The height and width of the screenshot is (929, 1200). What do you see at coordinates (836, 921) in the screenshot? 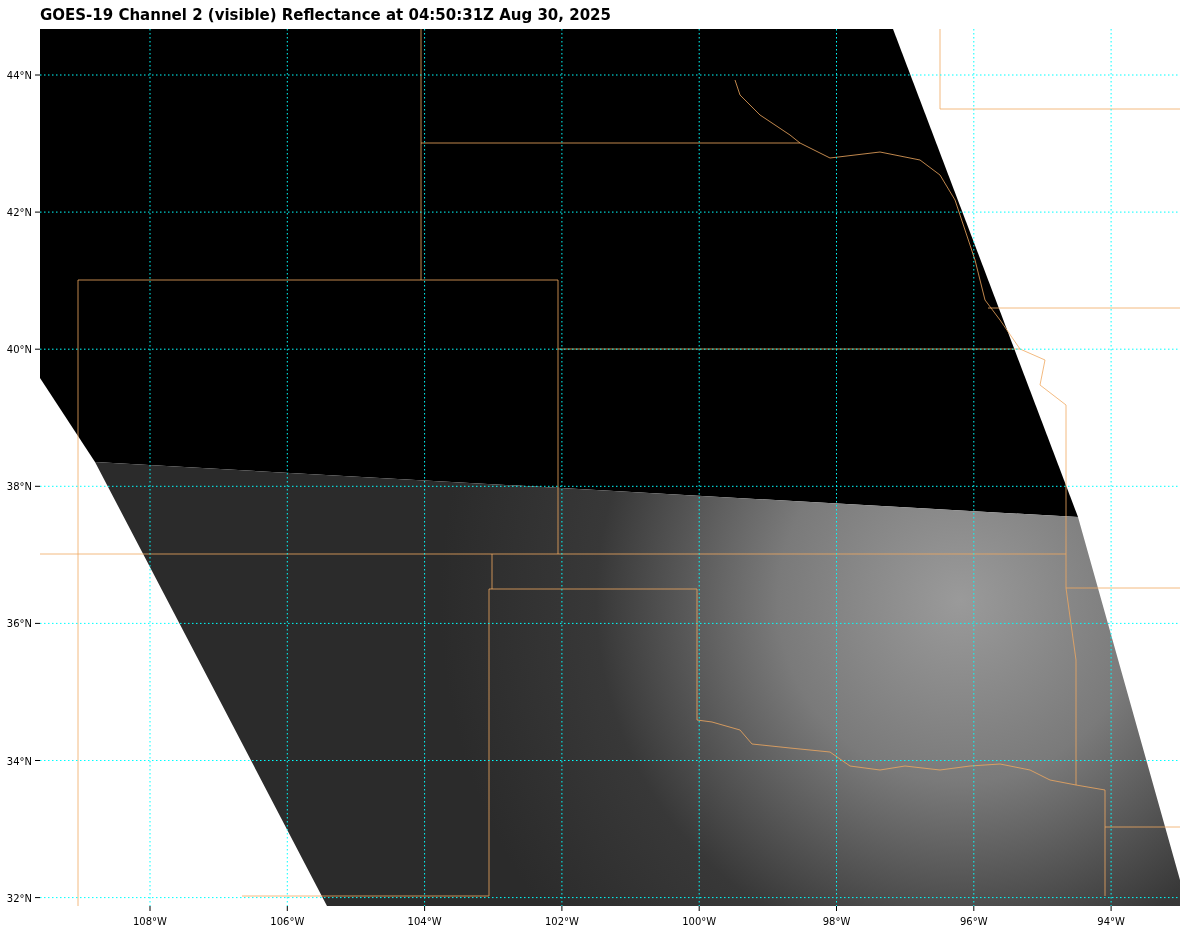
I see `longitude-label: 98°W` at bounding box center [836, 921].